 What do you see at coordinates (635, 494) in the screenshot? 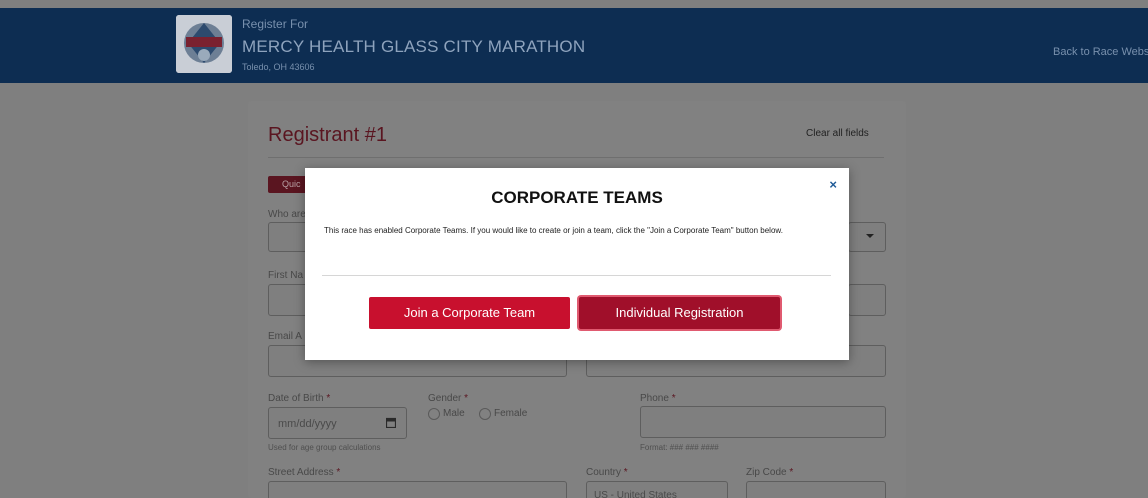
I see `country-value: US - United States` at bounding box center [635, 494].